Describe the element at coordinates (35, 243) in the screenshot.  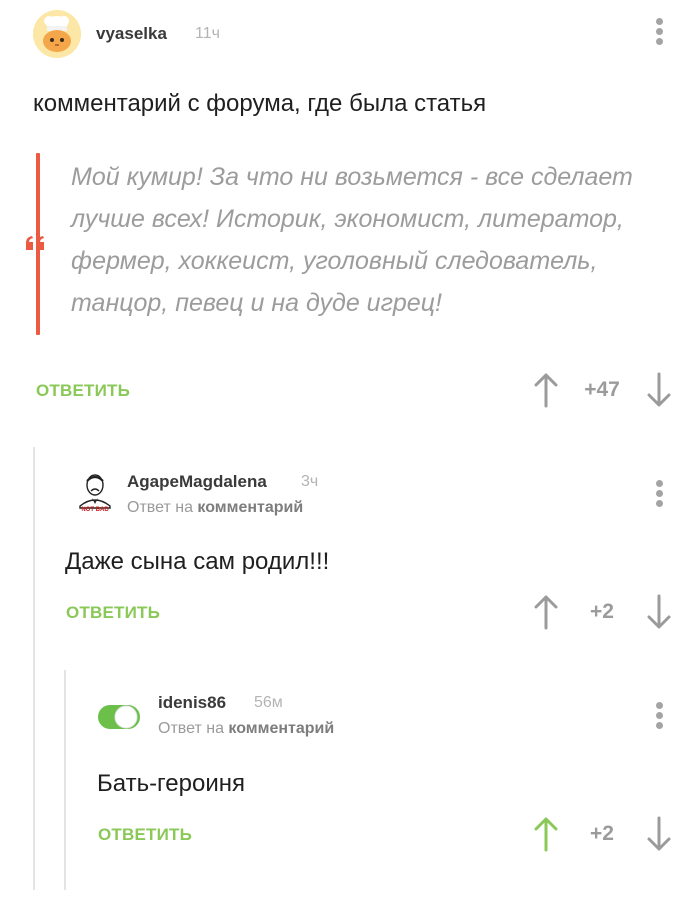
I see `quote-mark-icon` at that location.